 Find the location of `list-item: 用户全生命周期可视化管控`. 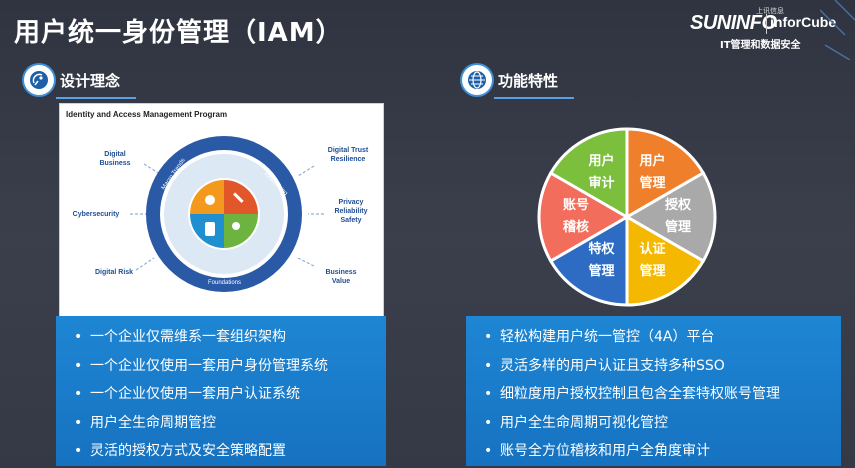

list-item: 用户全生命周期可视化管控 is located at coordinates (662, 423).